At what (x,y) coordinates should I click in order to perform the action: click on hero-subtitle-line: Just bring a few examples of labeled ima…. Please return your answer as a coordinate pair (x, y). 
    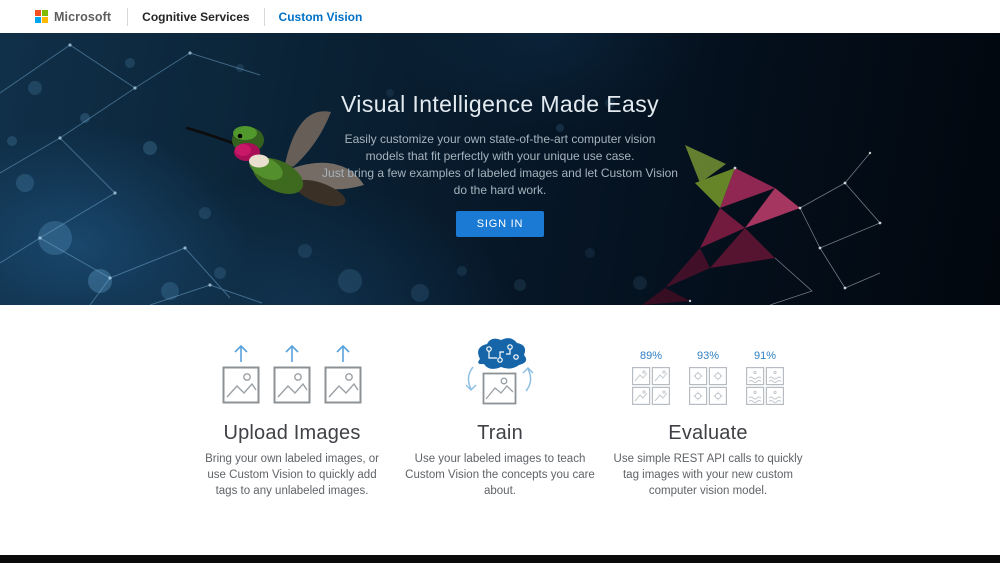
    Looking at the image, I should click on (500, 173).